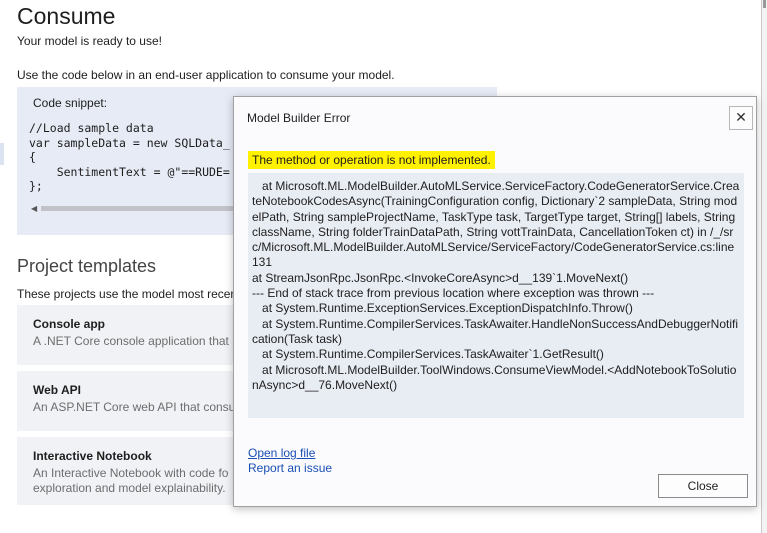  I want to click on edge-tick, so click(764, 4).